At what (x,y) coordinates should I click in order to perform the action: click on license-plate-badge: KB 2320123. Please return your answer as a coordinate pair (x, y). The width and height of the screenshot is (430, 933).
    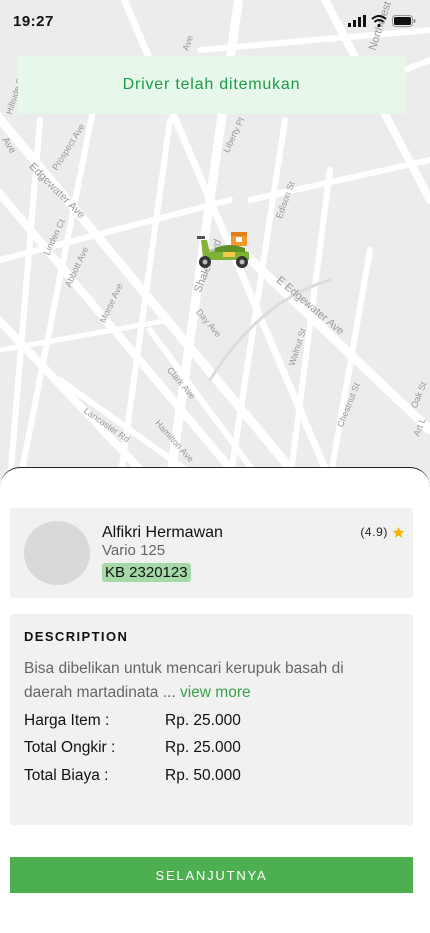
    Looking at the image, I should click on (146, 572).